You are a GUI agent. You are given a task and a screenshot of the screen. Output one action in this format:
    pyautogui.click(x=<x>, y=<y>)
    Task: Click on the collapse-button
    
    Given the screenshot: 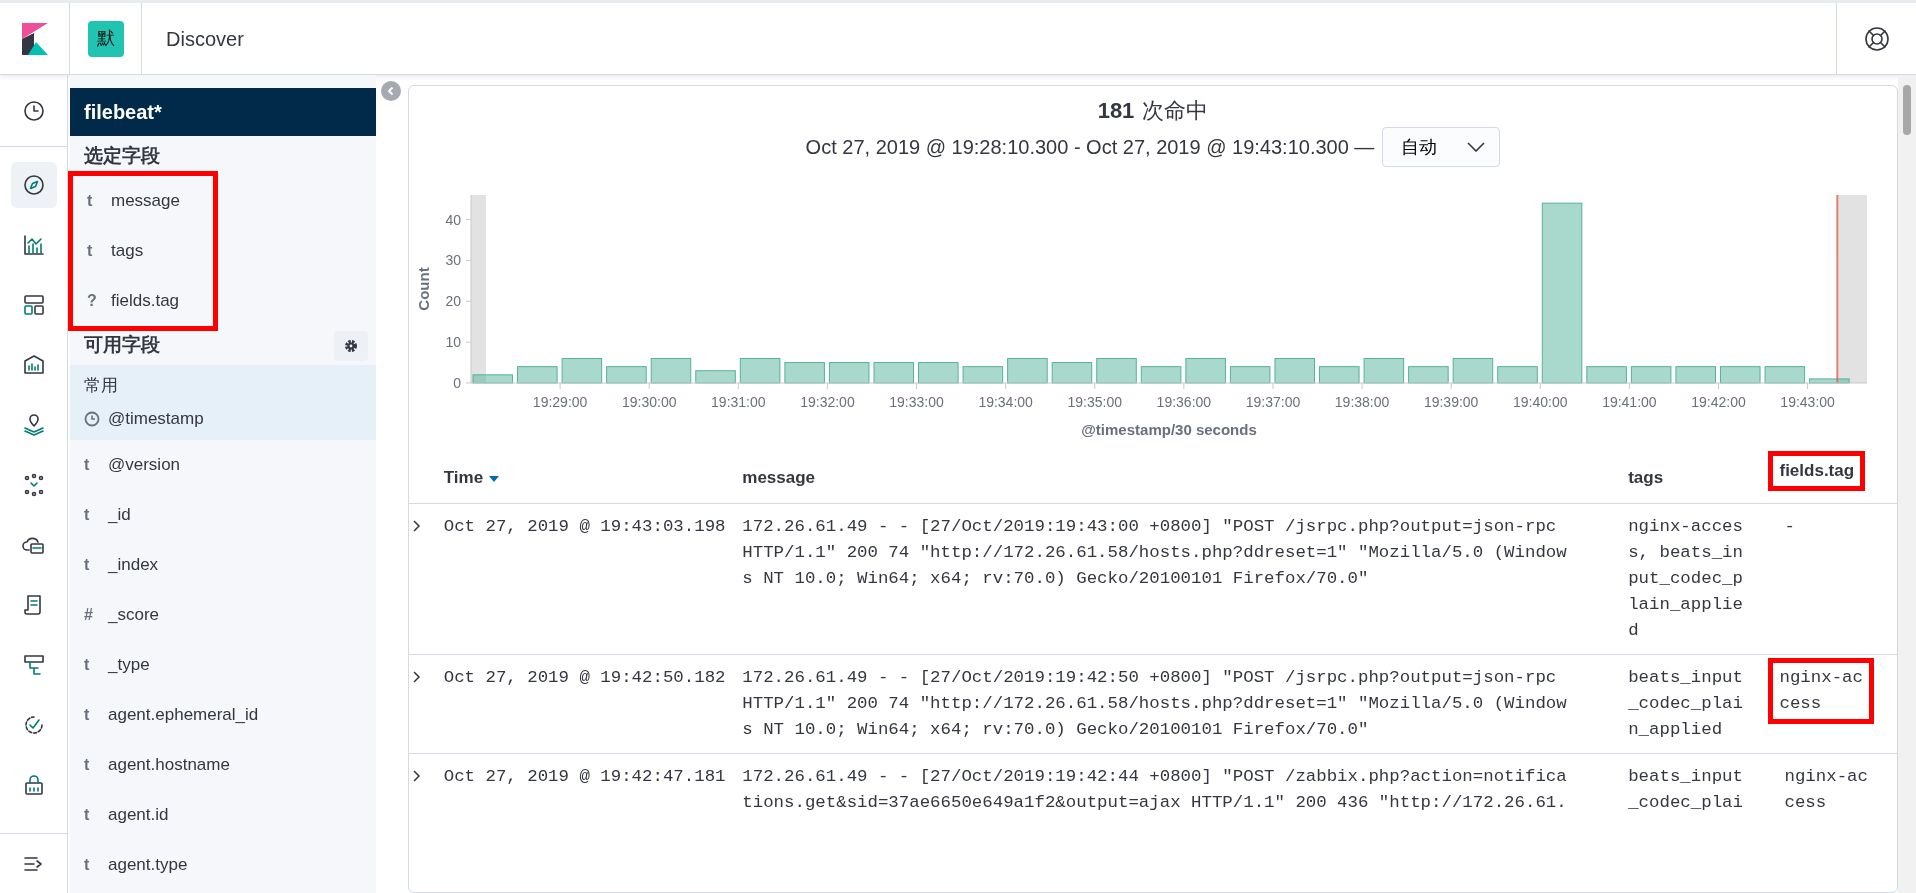 What is the action you would take?
    pyautogui.click(x=391, y=91)
    